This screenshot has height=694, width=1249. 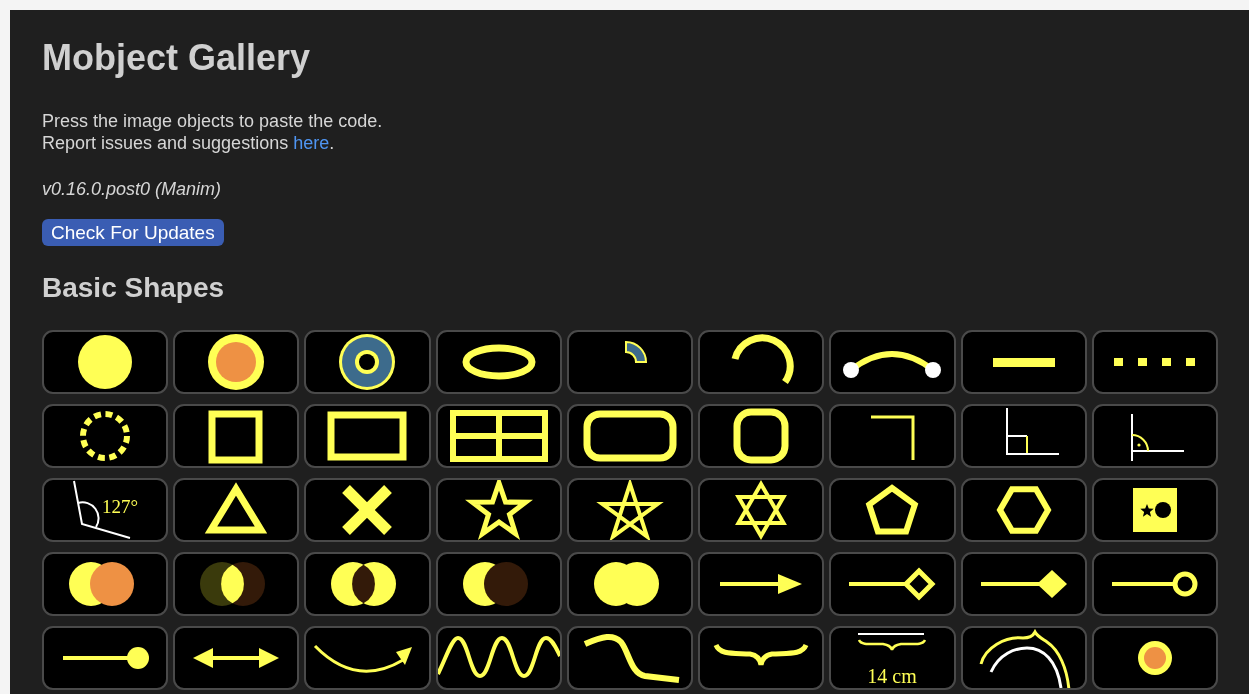 What do you see at coordinates (188, 143) in the screenshot?
I see `report-text: Report issues and suggestions here.` at bounding box center [188, 143].